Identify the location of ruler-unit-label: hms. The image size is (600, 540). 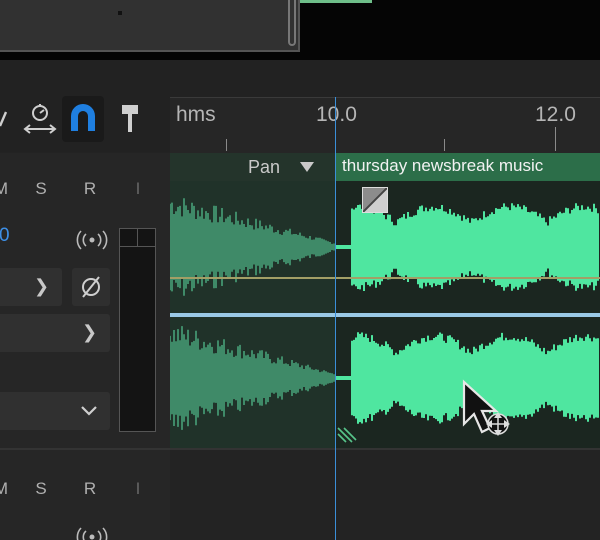
(196, 114).